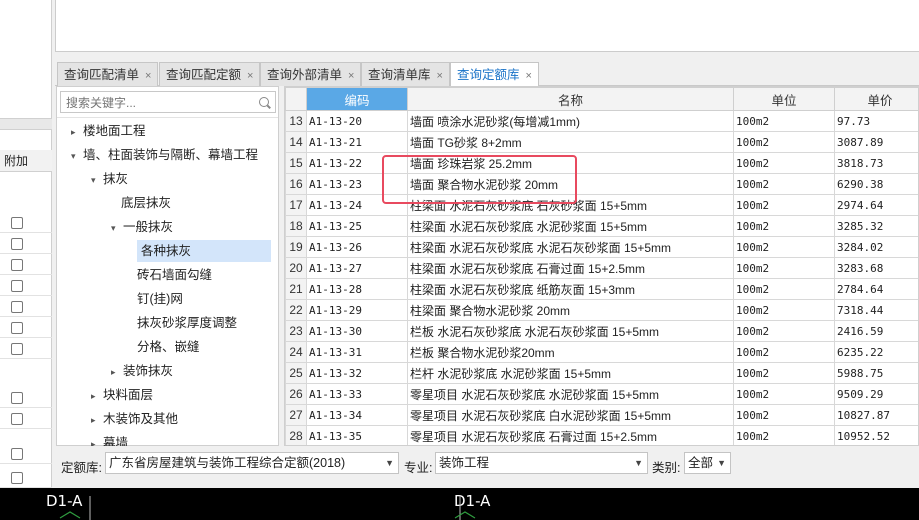  I want to click on row-number: 14, so click(296, 142).